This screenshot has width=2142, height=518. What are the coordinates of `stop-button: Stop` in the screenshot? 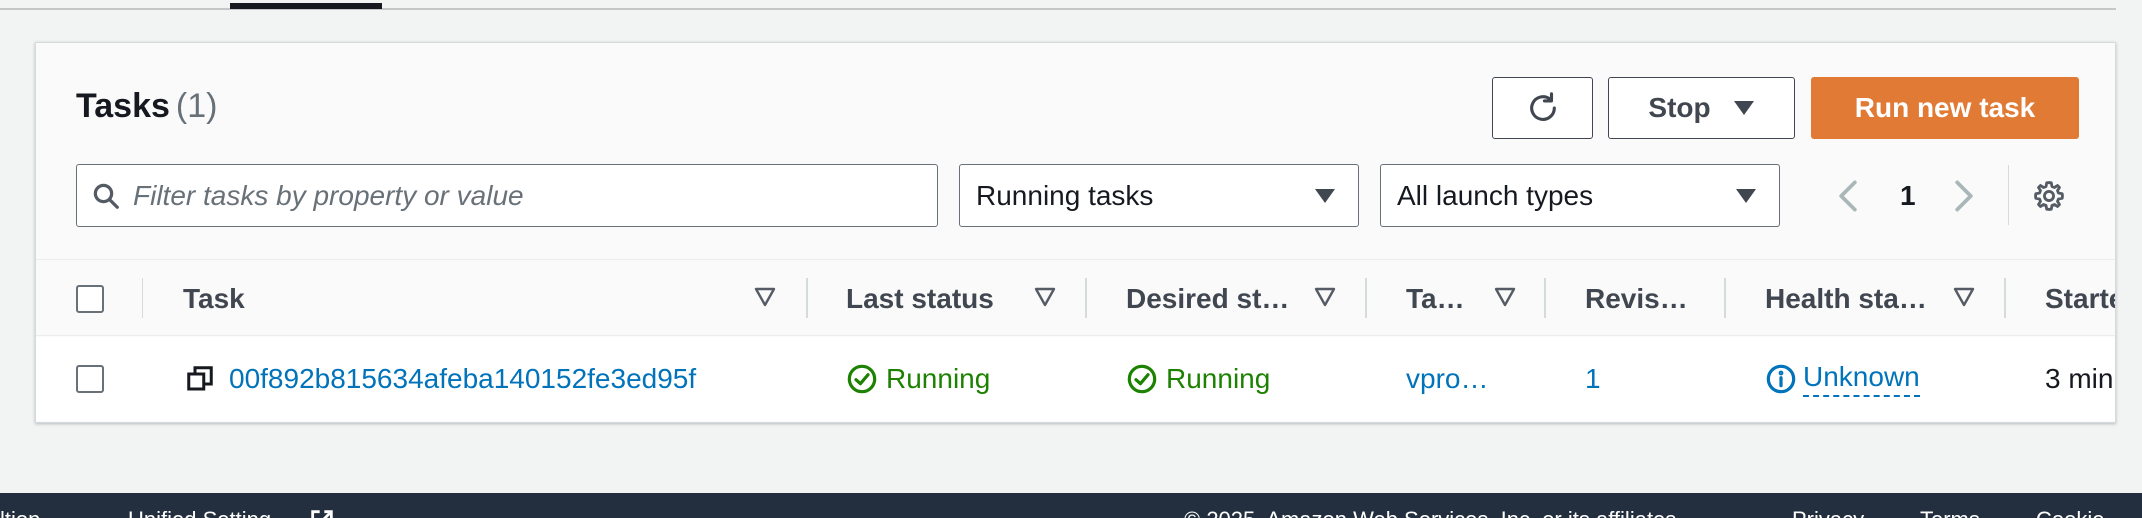 It's located at (1701, 108).